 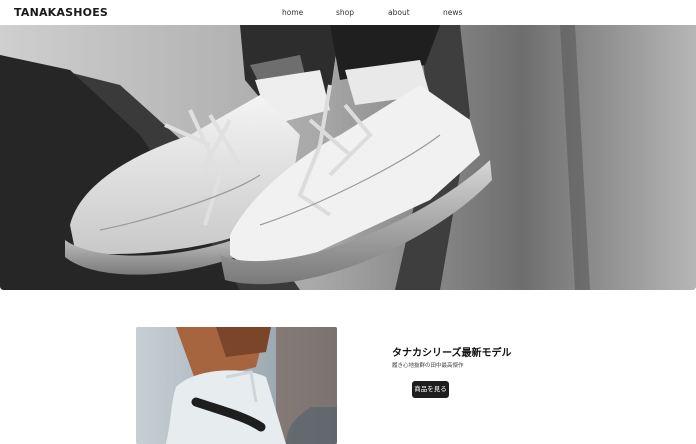 I want to click on nav-item-news: news, so click(x=452, y=12).